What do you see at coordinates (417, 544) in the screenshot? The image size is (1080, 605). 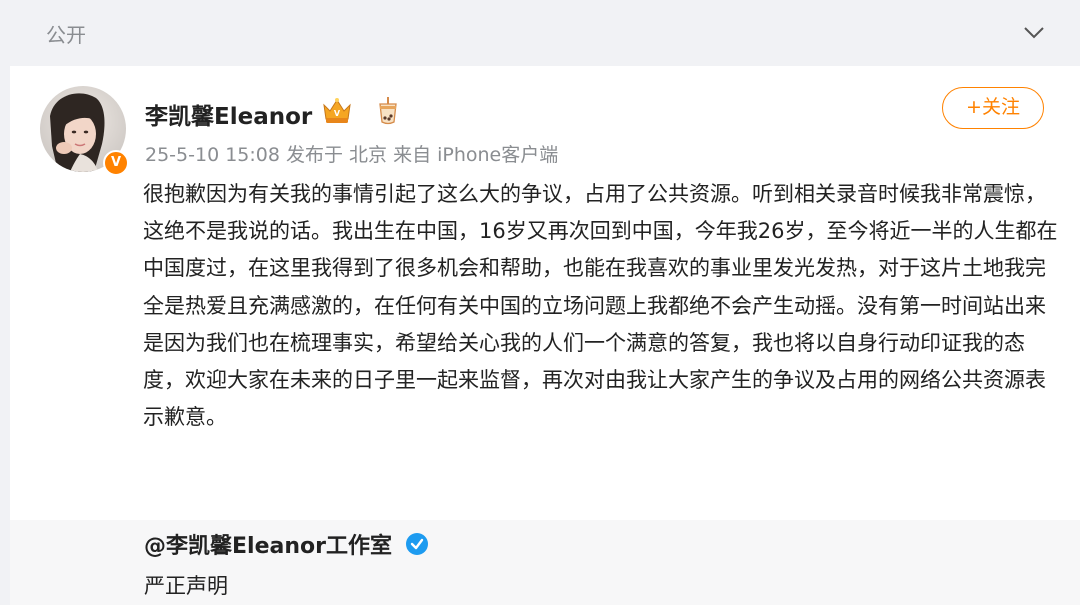 I see `verified-blue-icon` at bounding box center [417, 544].